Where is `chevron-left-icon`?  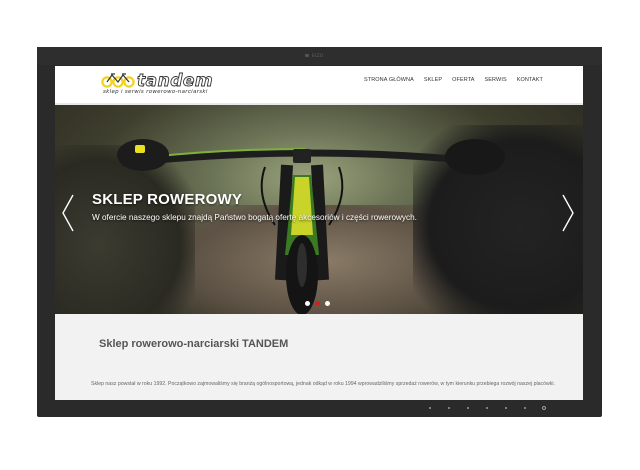
chevron-left-icon is located at coordinates (68, 213).